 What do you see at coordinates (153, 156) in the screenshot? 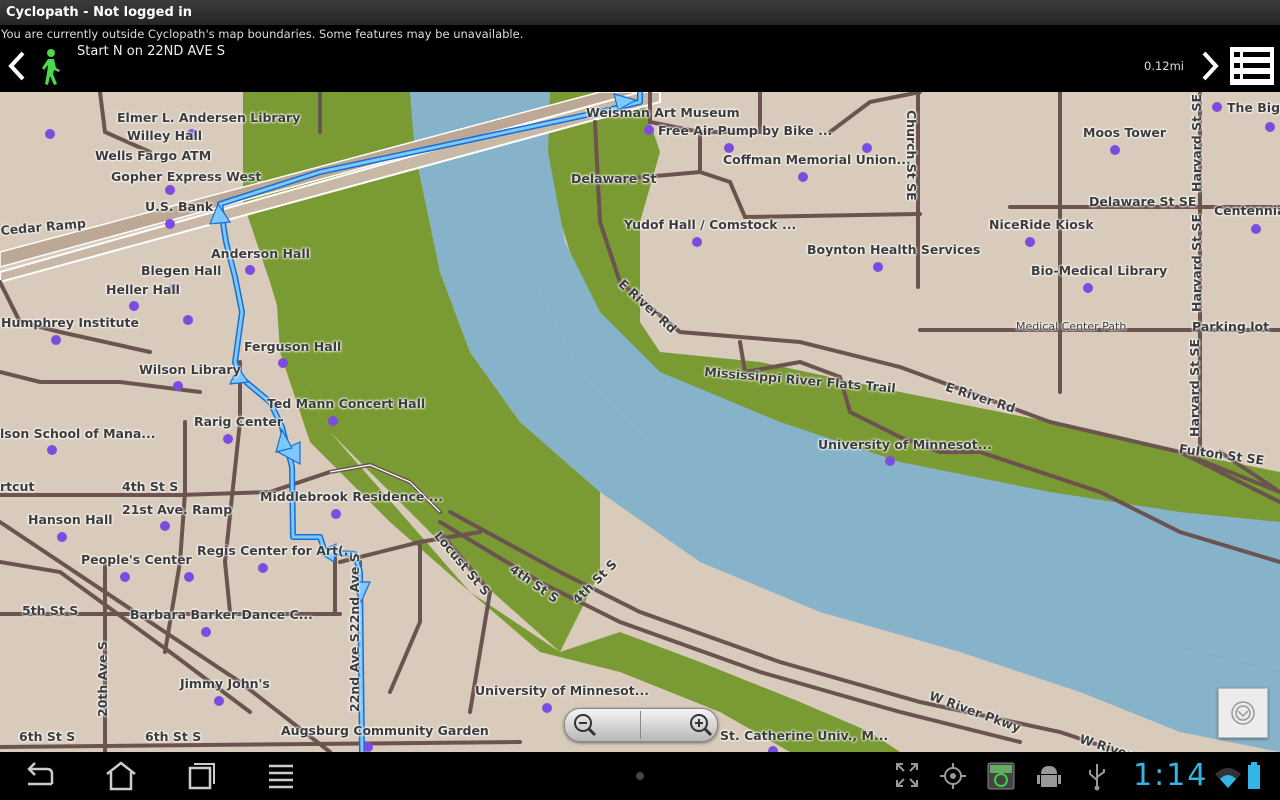
I see `label-wells-fargo-atm: Wells Fargo ATM` at bounding box center [153, 156].